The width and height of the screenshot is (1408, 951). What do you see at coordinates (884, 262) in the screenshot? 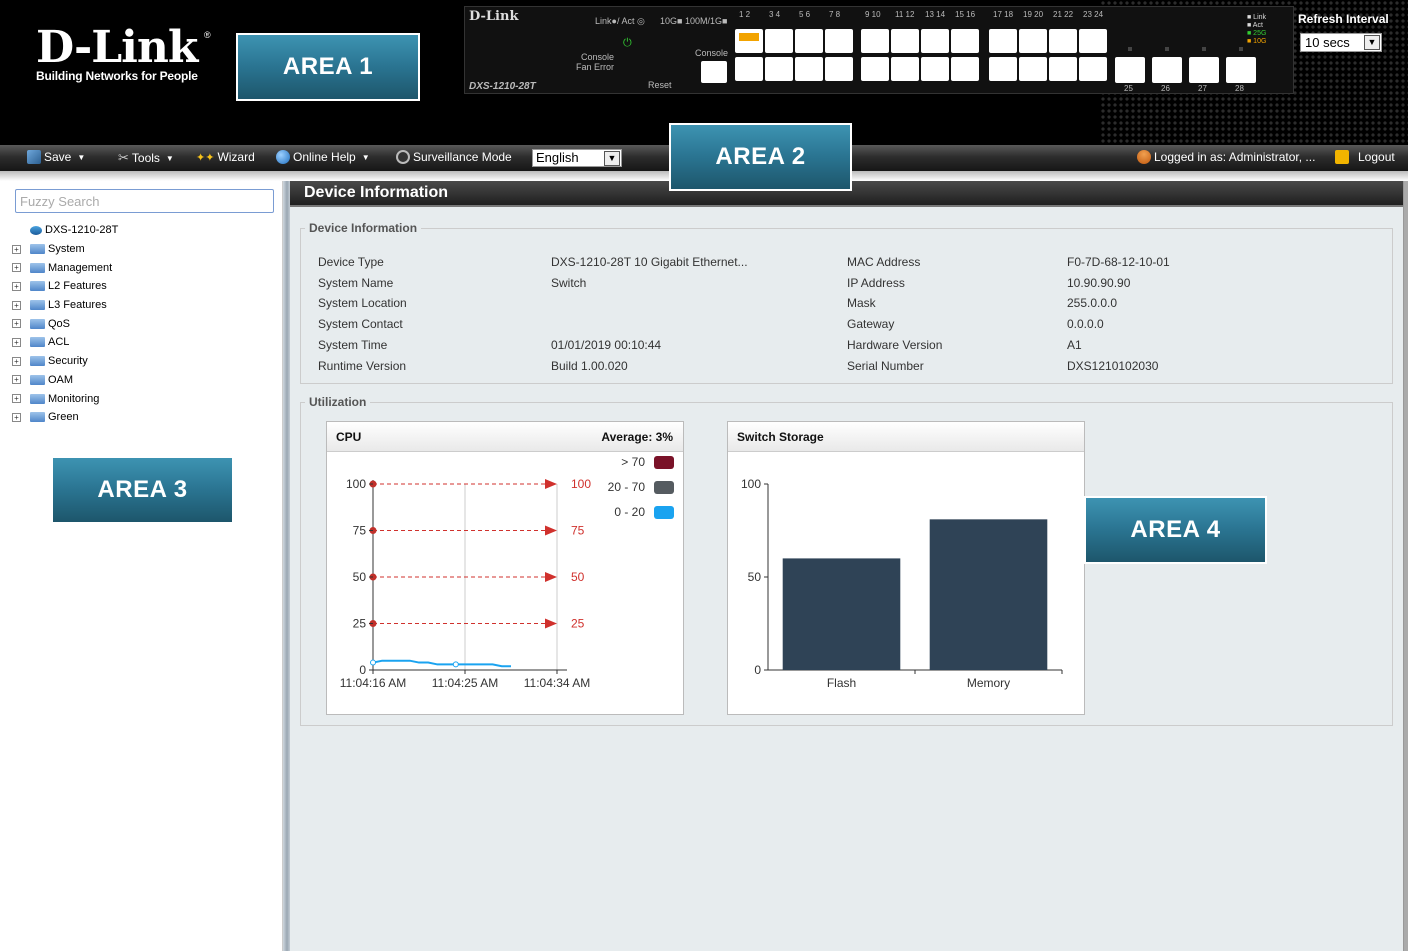
I see `info-label: MAC Address` at bounding box center [884, 262].